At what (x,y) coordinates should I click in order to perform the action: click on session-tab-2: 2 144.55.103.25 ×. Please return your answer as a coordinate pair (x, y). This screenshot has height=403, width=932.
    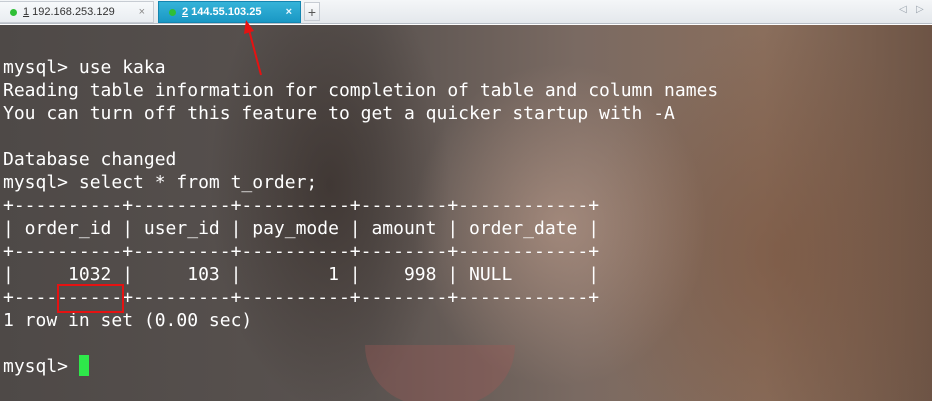
    Looking at the image, I should click on (229, 12).